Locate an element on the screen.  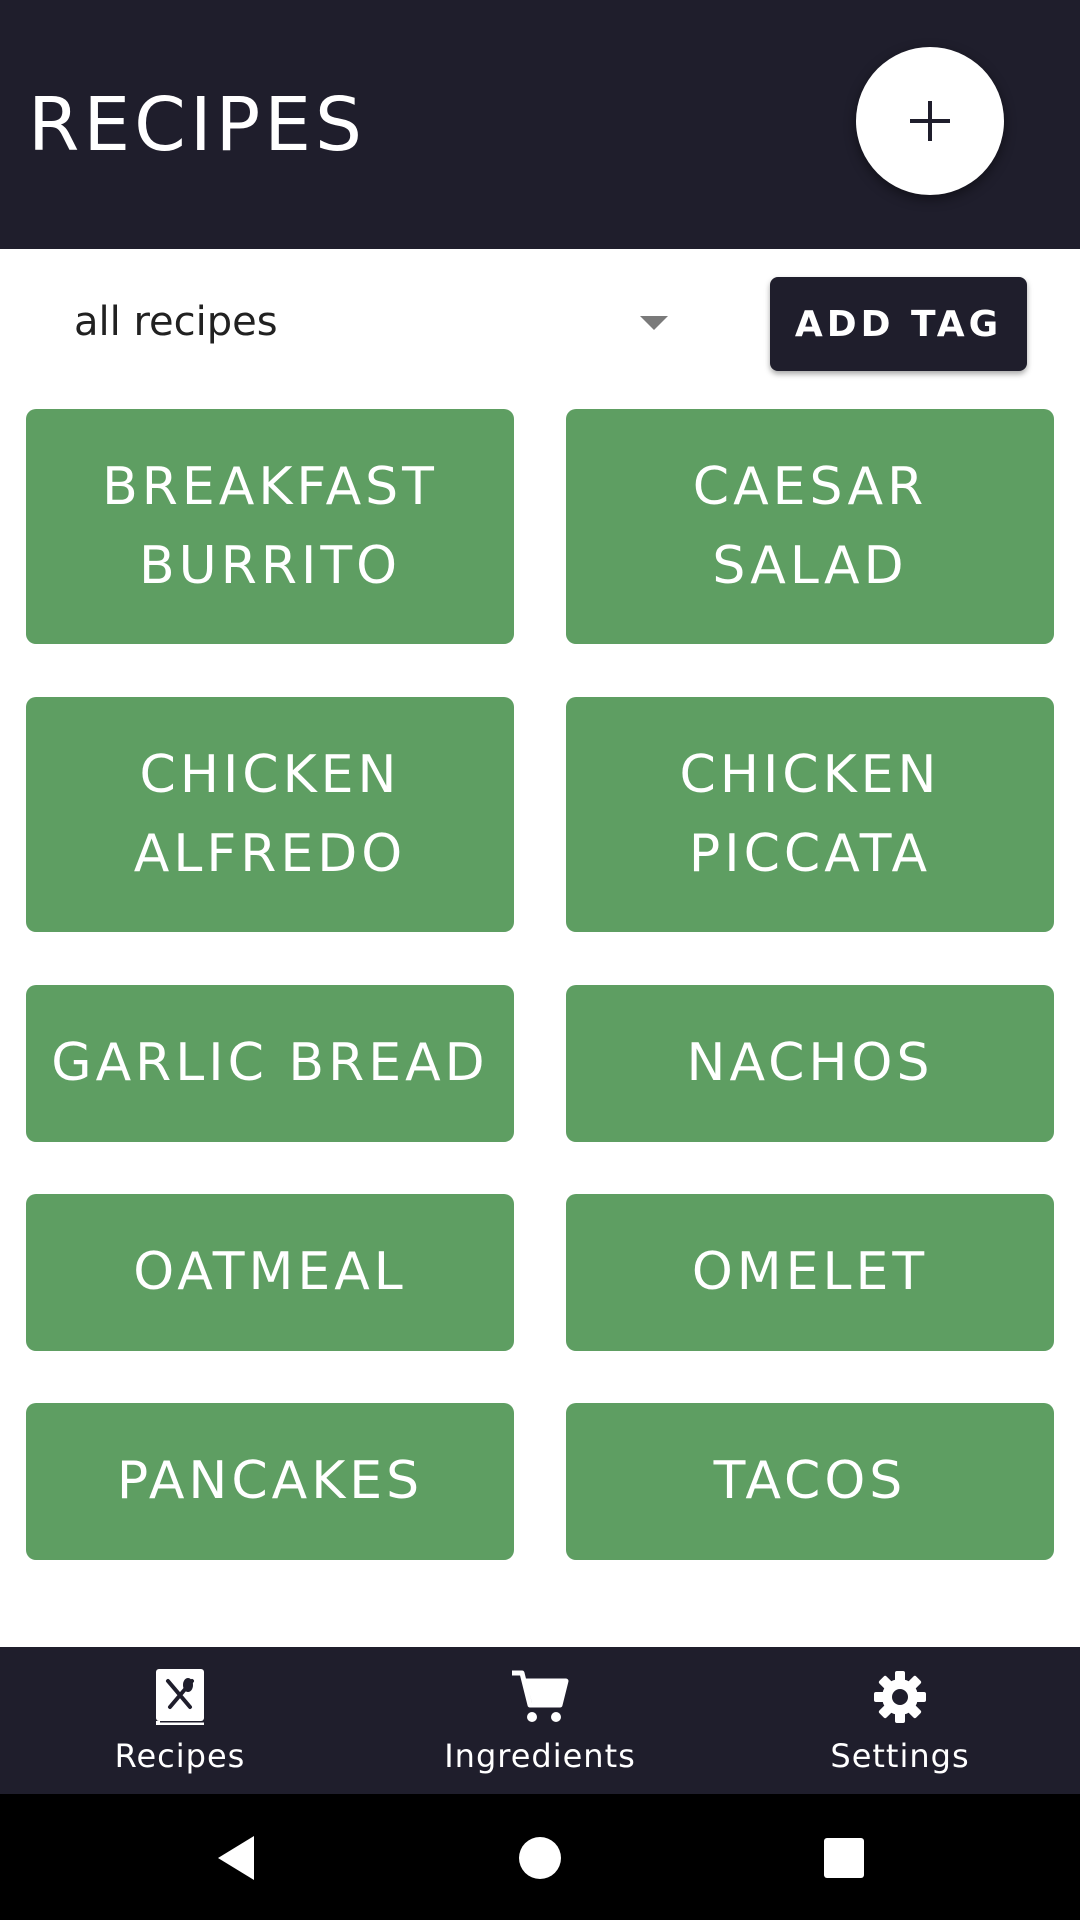
back-triangle-icon is located at coordinates (236, 1858).